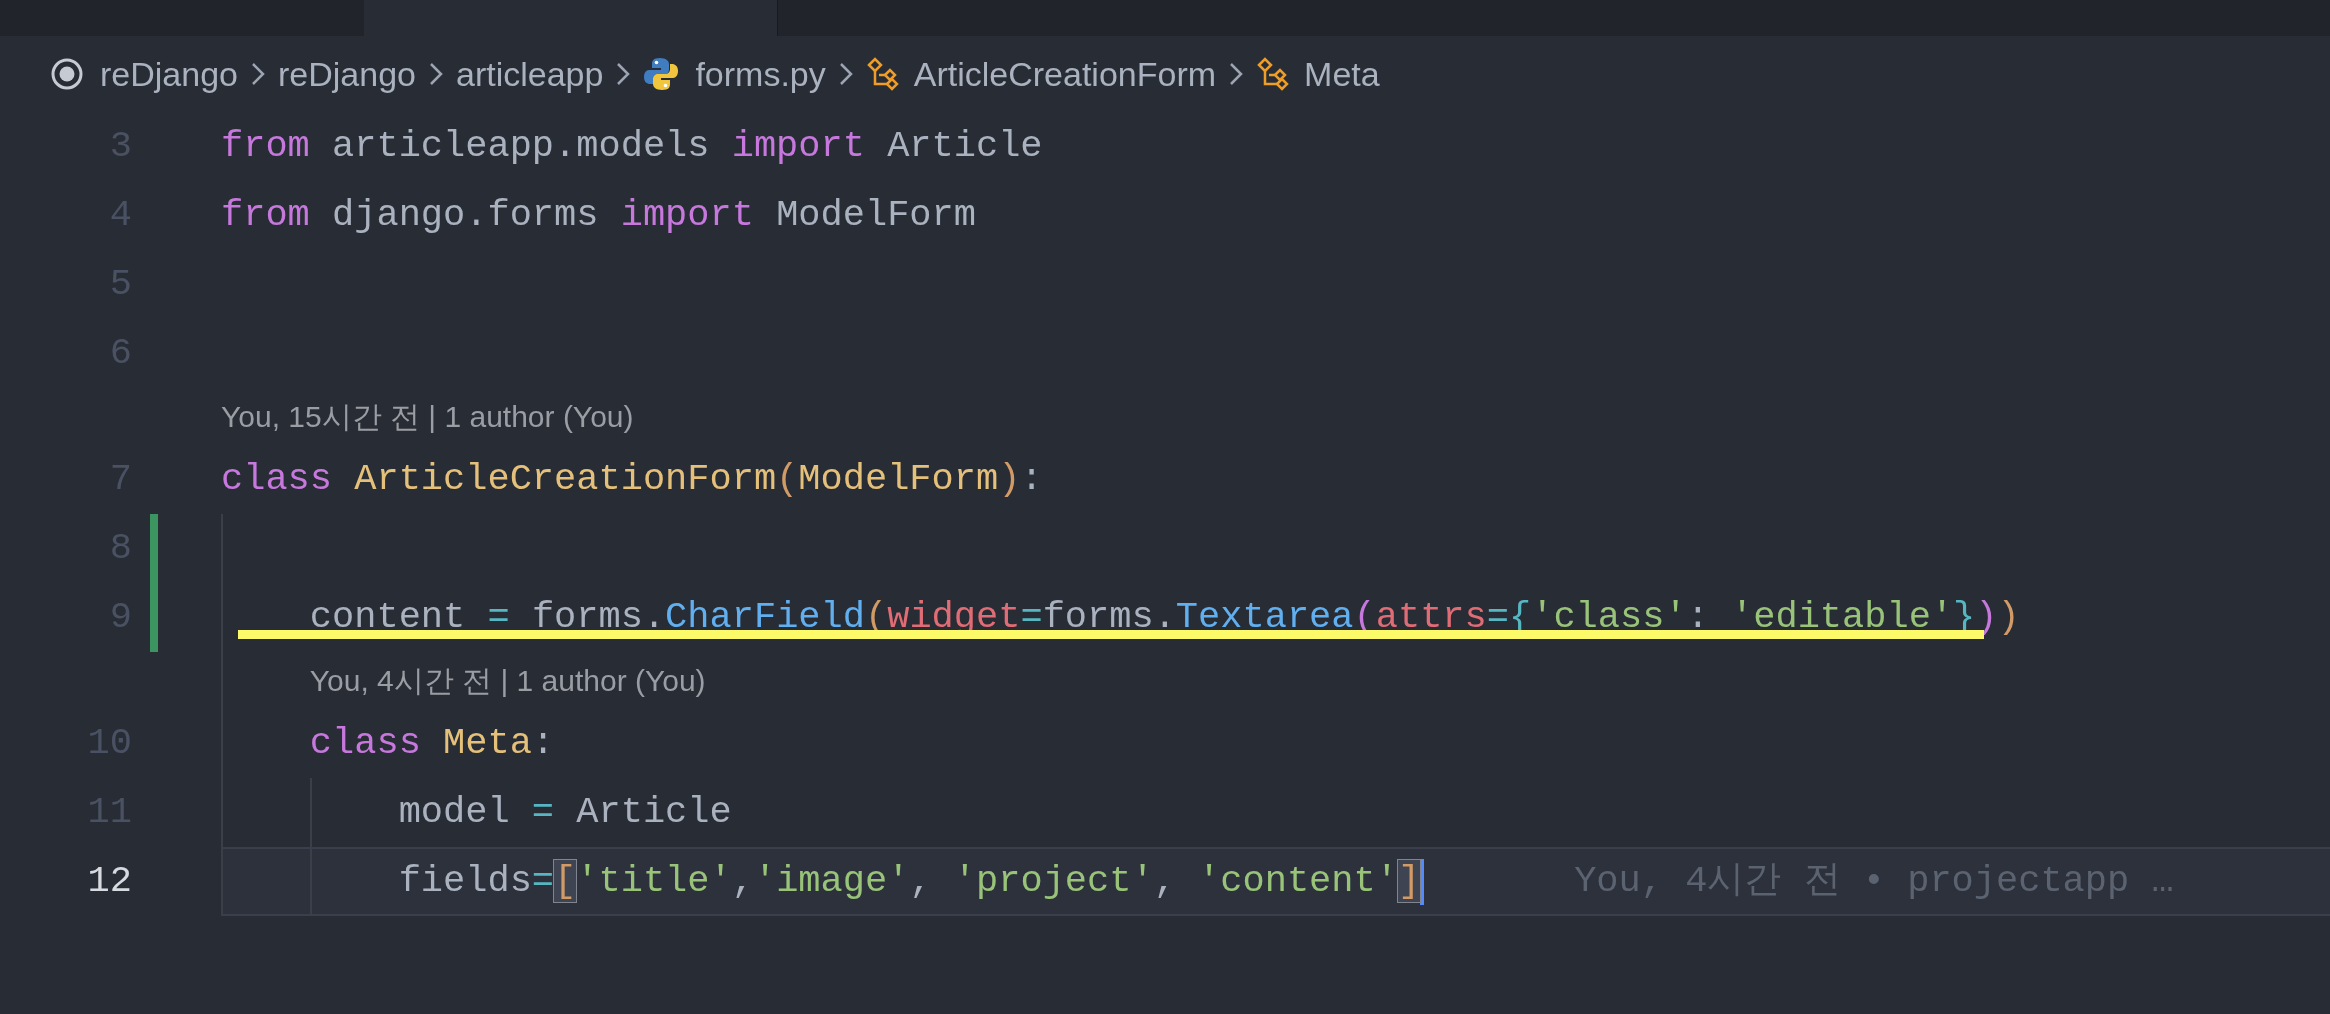 This screenshot has height=1014, width=2330. I want to click on code-line: from articleapp.models import Article, so click(632, 146).